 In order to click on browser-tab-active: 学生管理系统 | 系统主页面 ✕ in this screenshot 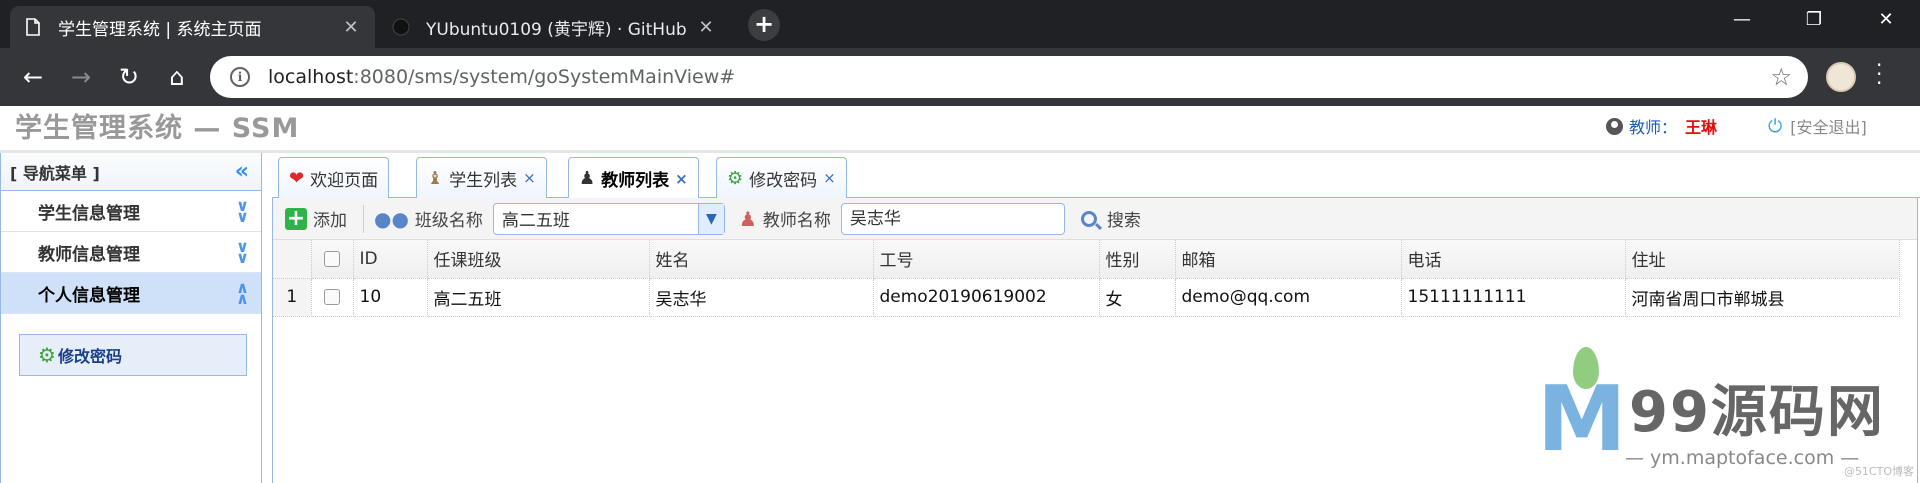, I will do `click(192, 27)`.